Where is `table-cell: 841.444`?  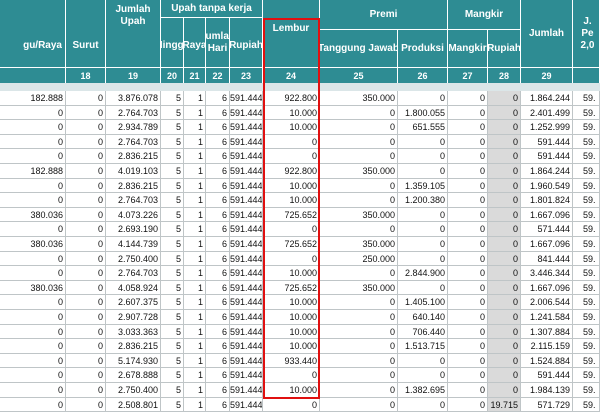
table-cell: 841.444 is located at coordinates (547, 259).